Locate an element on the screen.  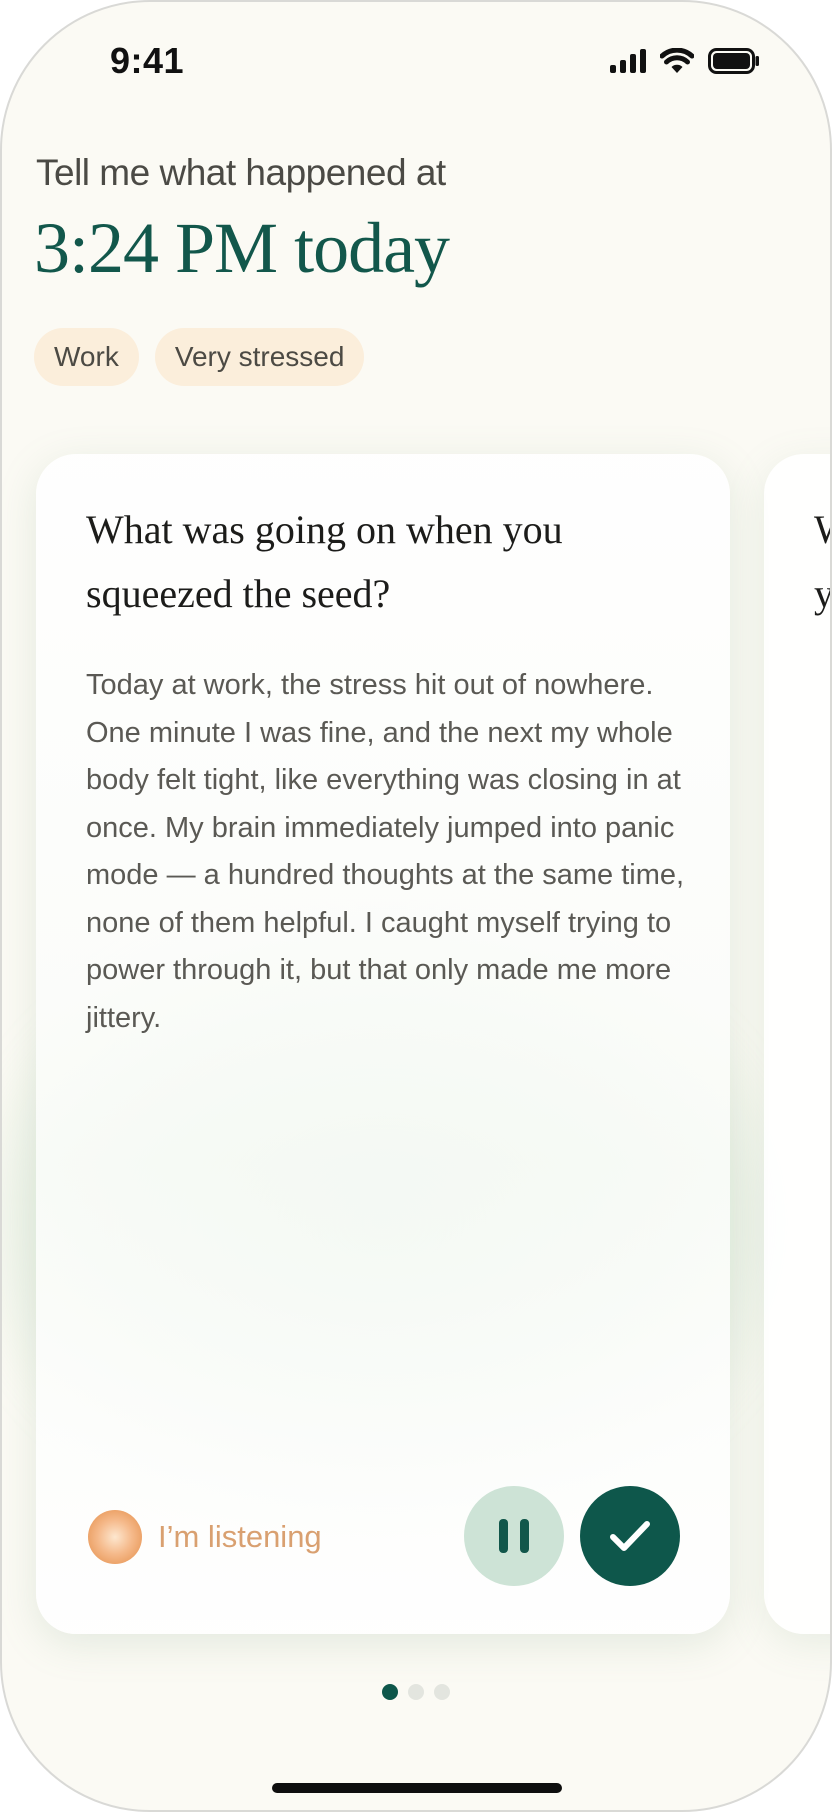
header-prompt: Tell me what happened at is located at coordinates (241, 172).